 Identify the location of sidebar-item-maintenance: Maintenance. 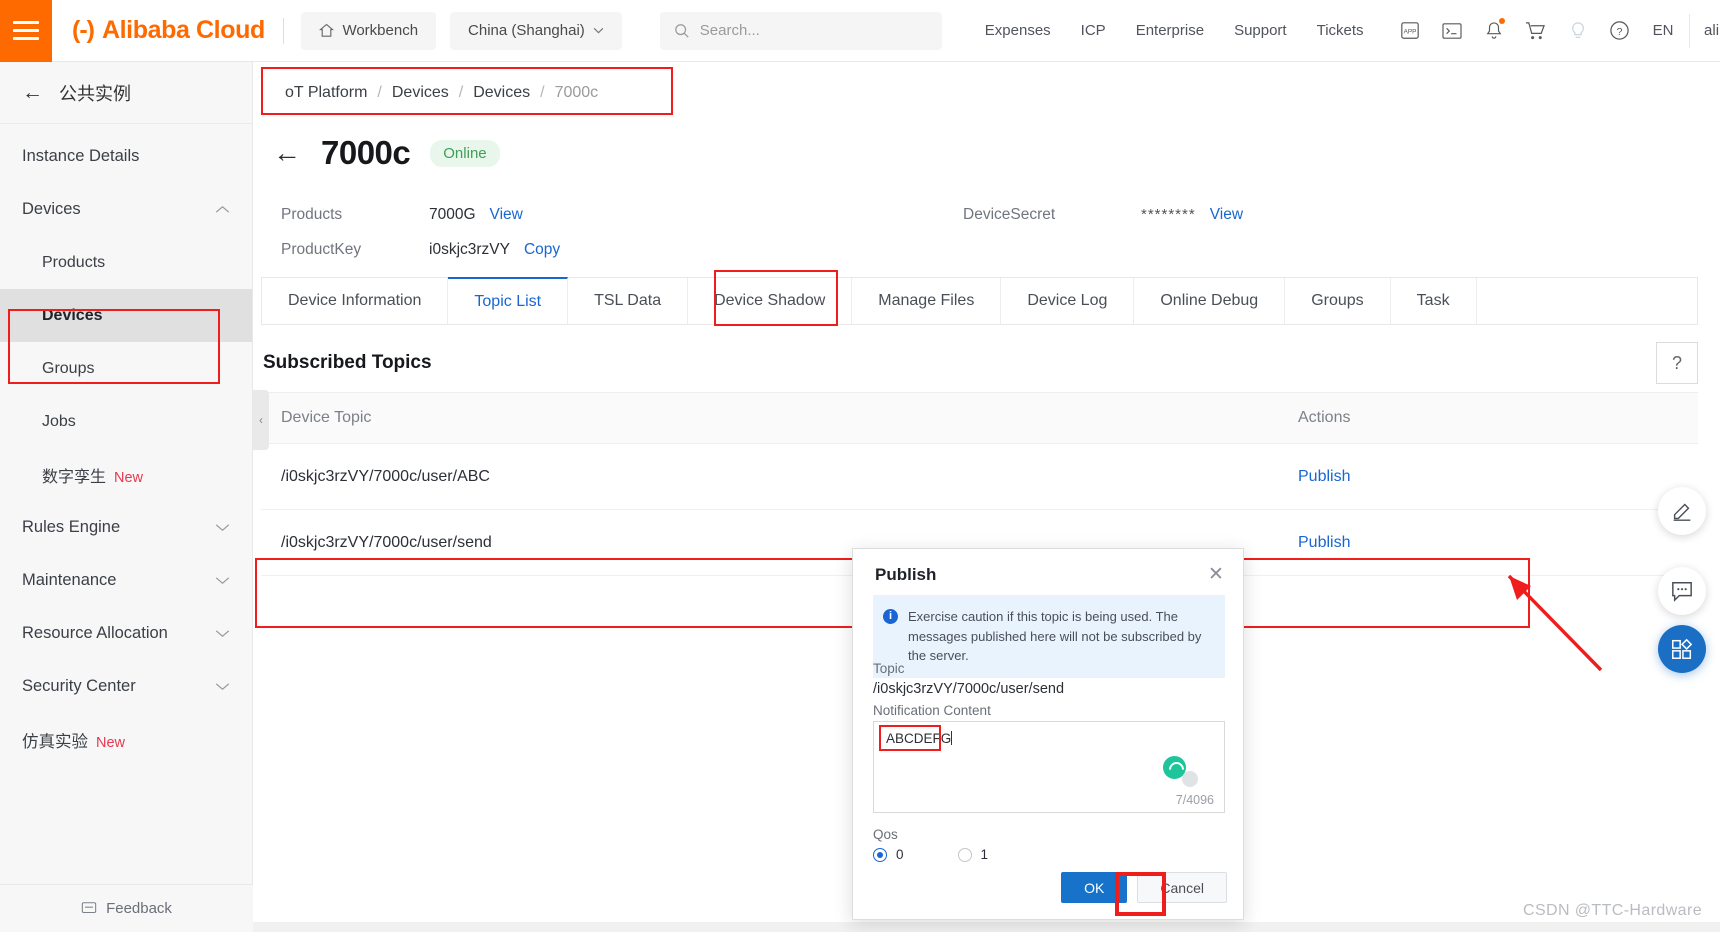
(126, 580).